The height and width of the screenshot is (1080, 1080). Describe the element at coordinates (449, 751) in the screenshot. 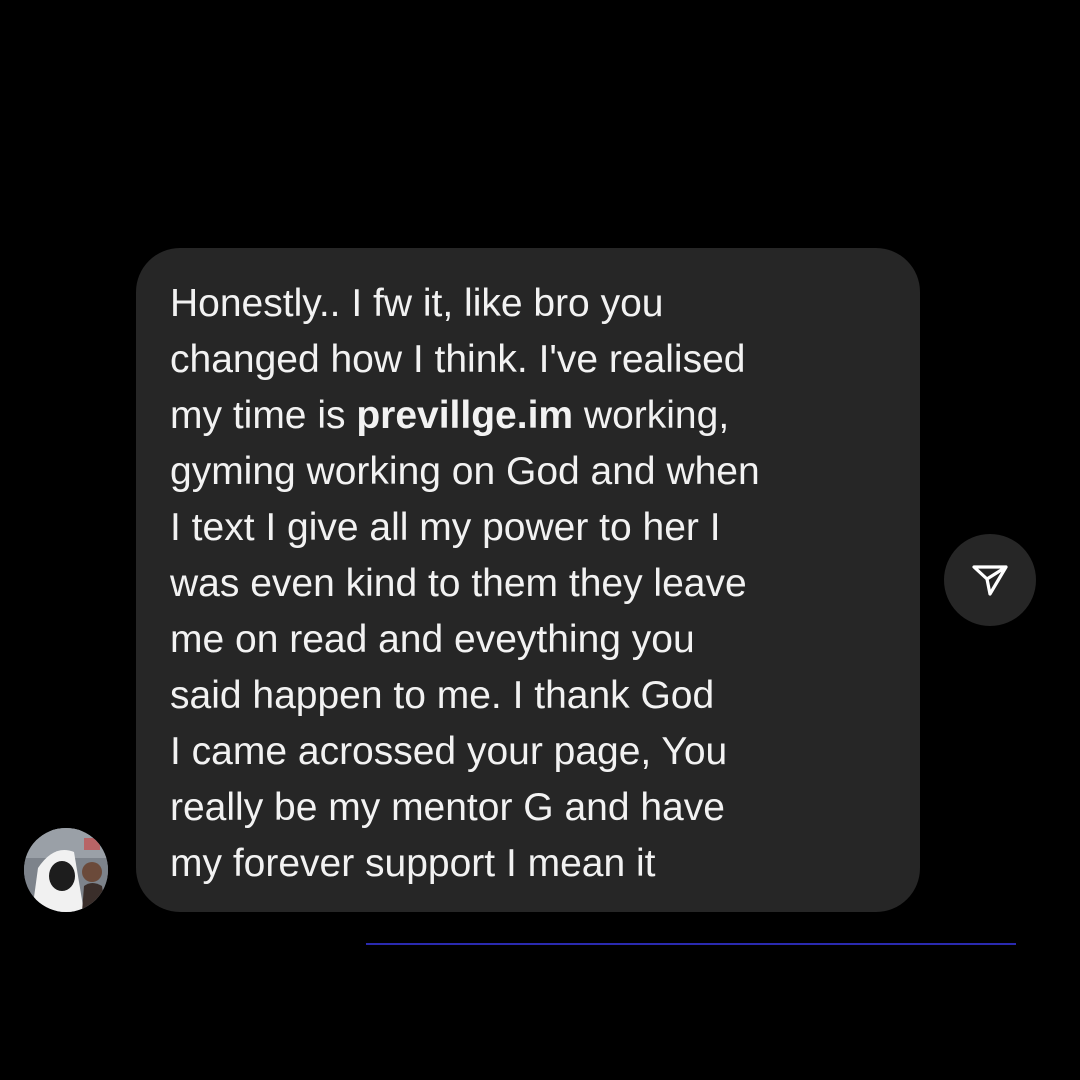

I see `message-line-9: I came acrossed your page, You` at that location.